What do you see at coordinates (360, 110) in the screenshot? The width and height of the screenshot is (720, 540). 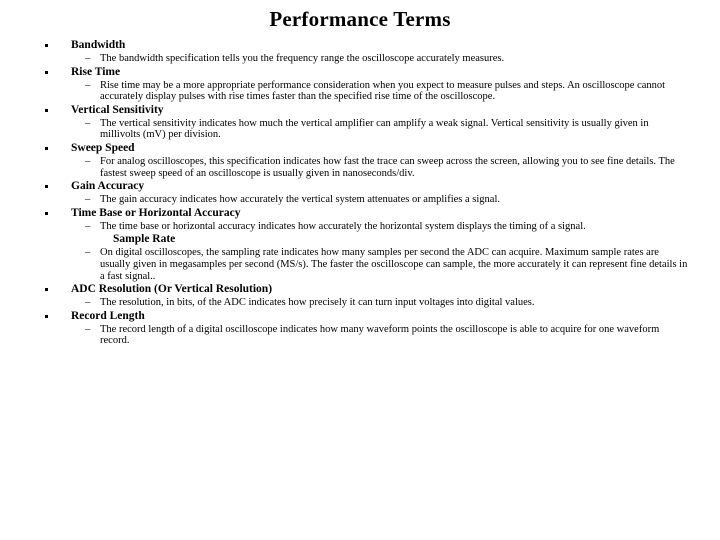 I see `outline-heading: Vertical Sensitivity` at bounding box center [360, 110].